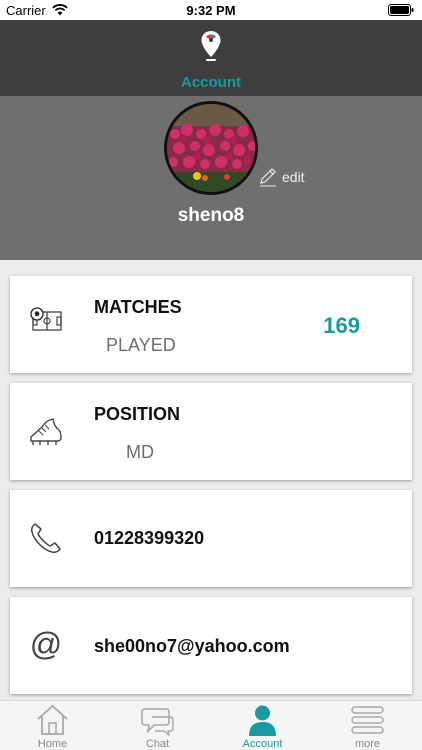  I want to click on tab-home-label: Home, so click(52, 744).